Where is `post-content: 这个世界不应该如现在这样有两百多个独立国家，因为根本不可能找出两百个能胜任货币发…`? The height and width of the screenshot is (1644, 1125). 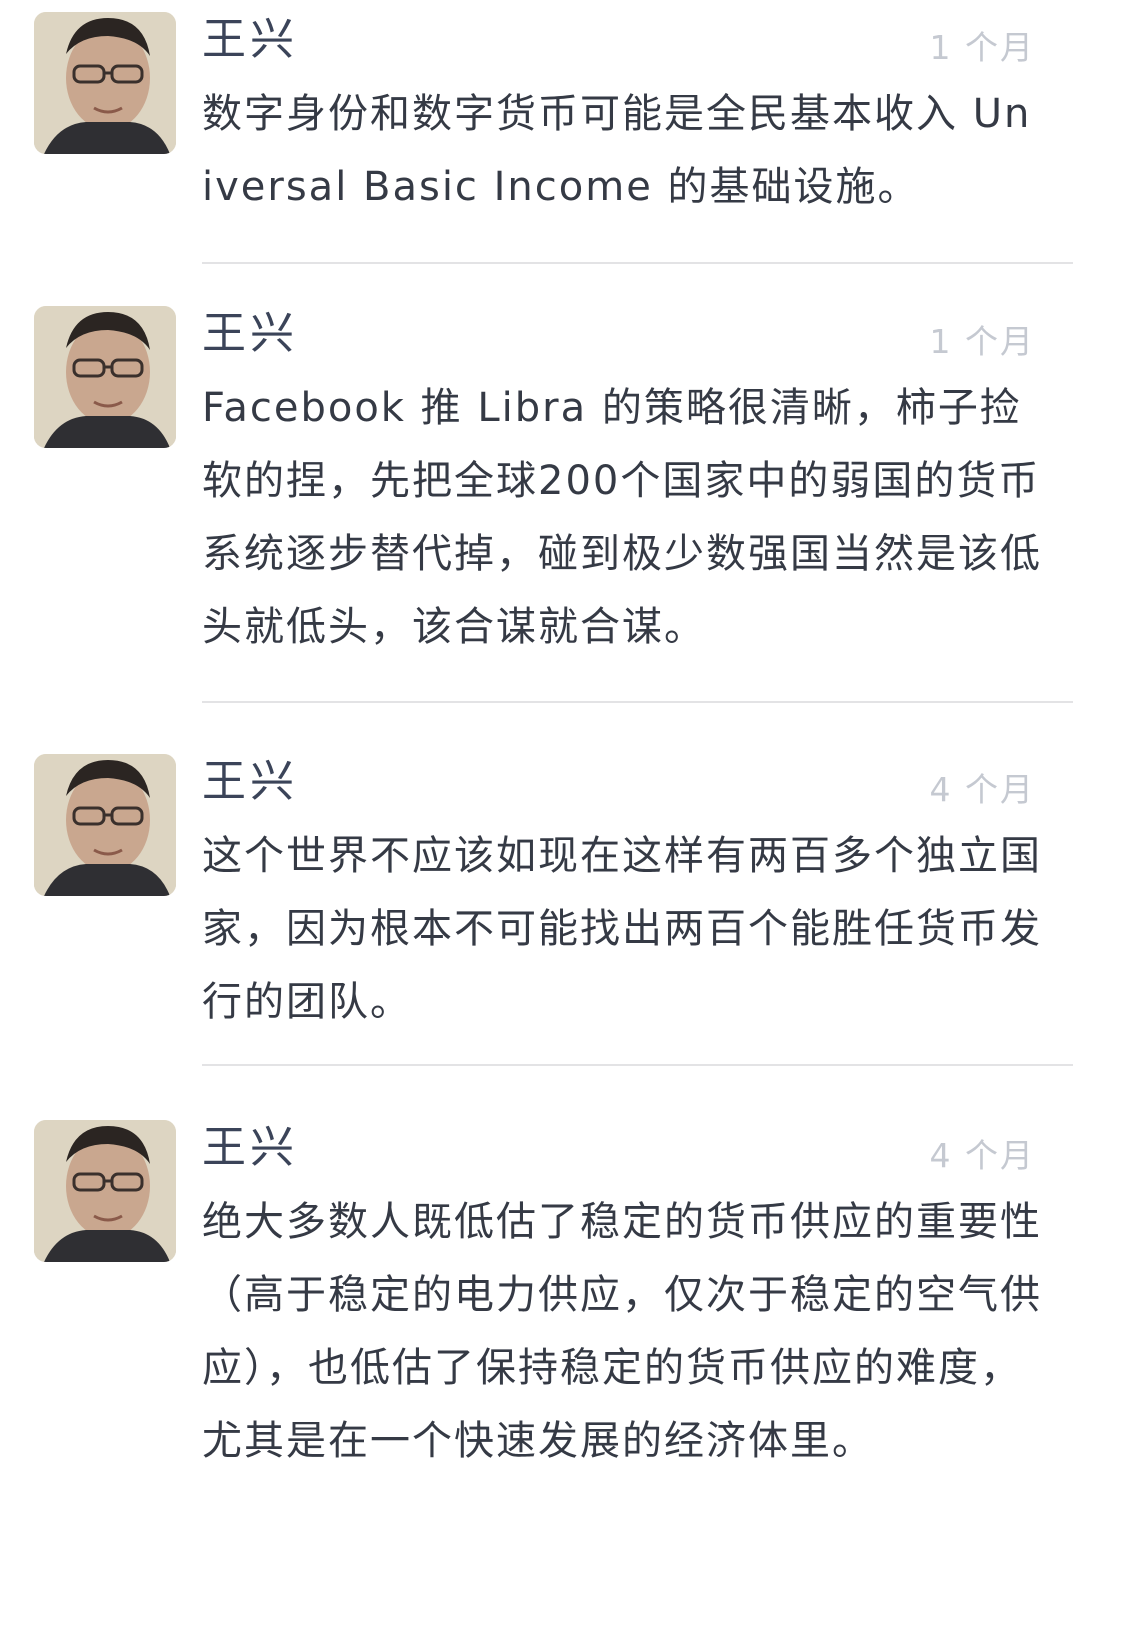 post-content: 这个世界不应该如现在这样有两百多个独立国家，因为根本不可能找出两百个能胜任货币发… is located at coordinates (622, 929).